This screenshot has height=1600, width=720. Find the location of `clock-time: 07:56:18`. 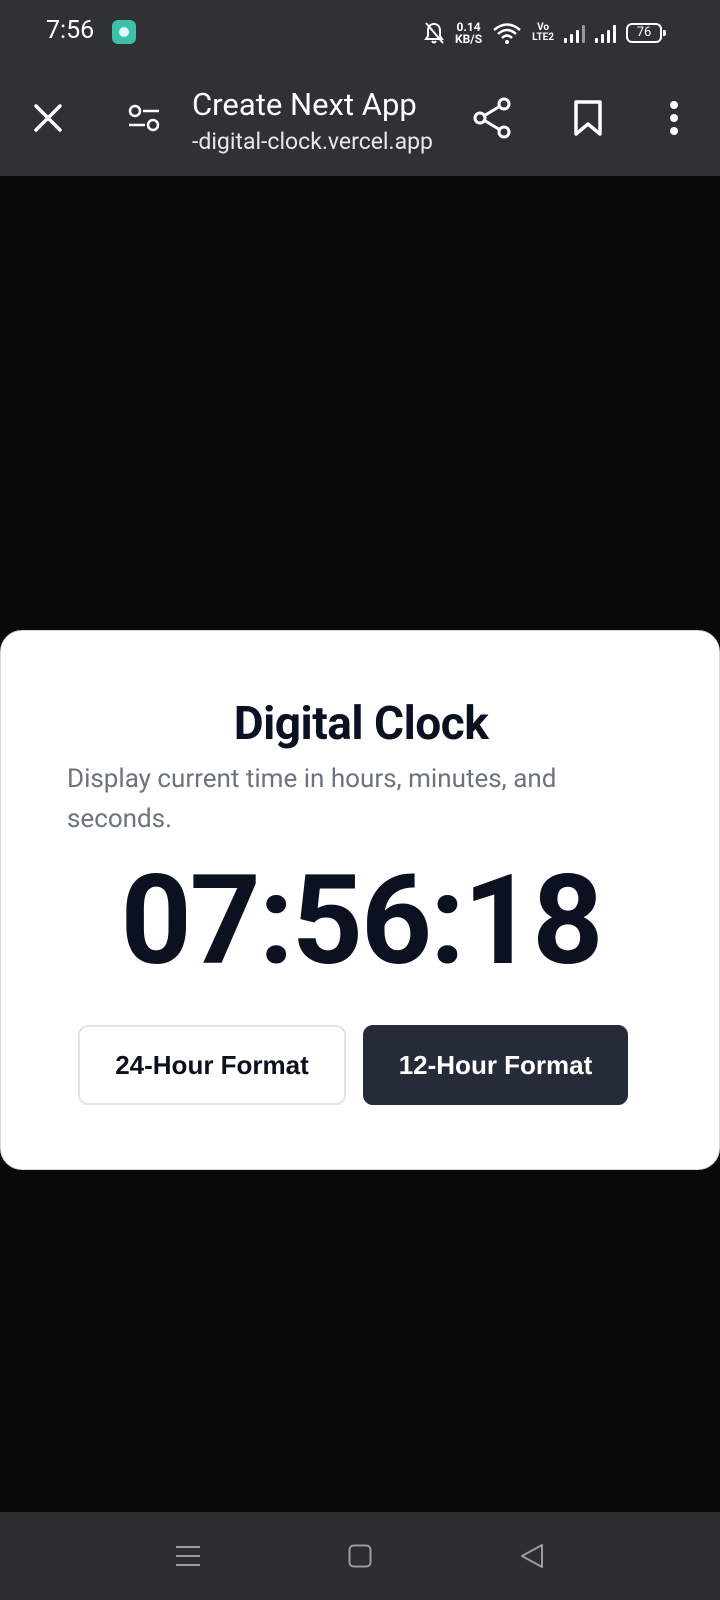

clock-time: 07:56:18 is located at coordinates (362, 921).